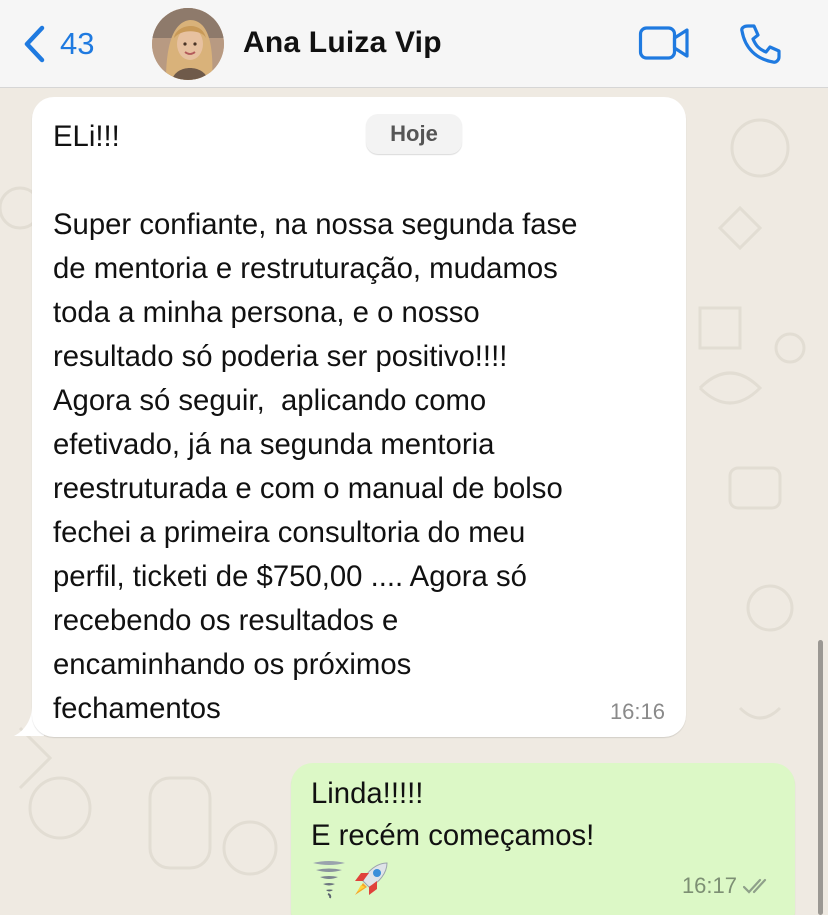 Image resolution: width=828 pixels, height=915 pixels. What do you see at coordinates (342, 43) in the screenshot?
I see `contact-name: Ana Luiza Vip` at bounding box center [342, 43].